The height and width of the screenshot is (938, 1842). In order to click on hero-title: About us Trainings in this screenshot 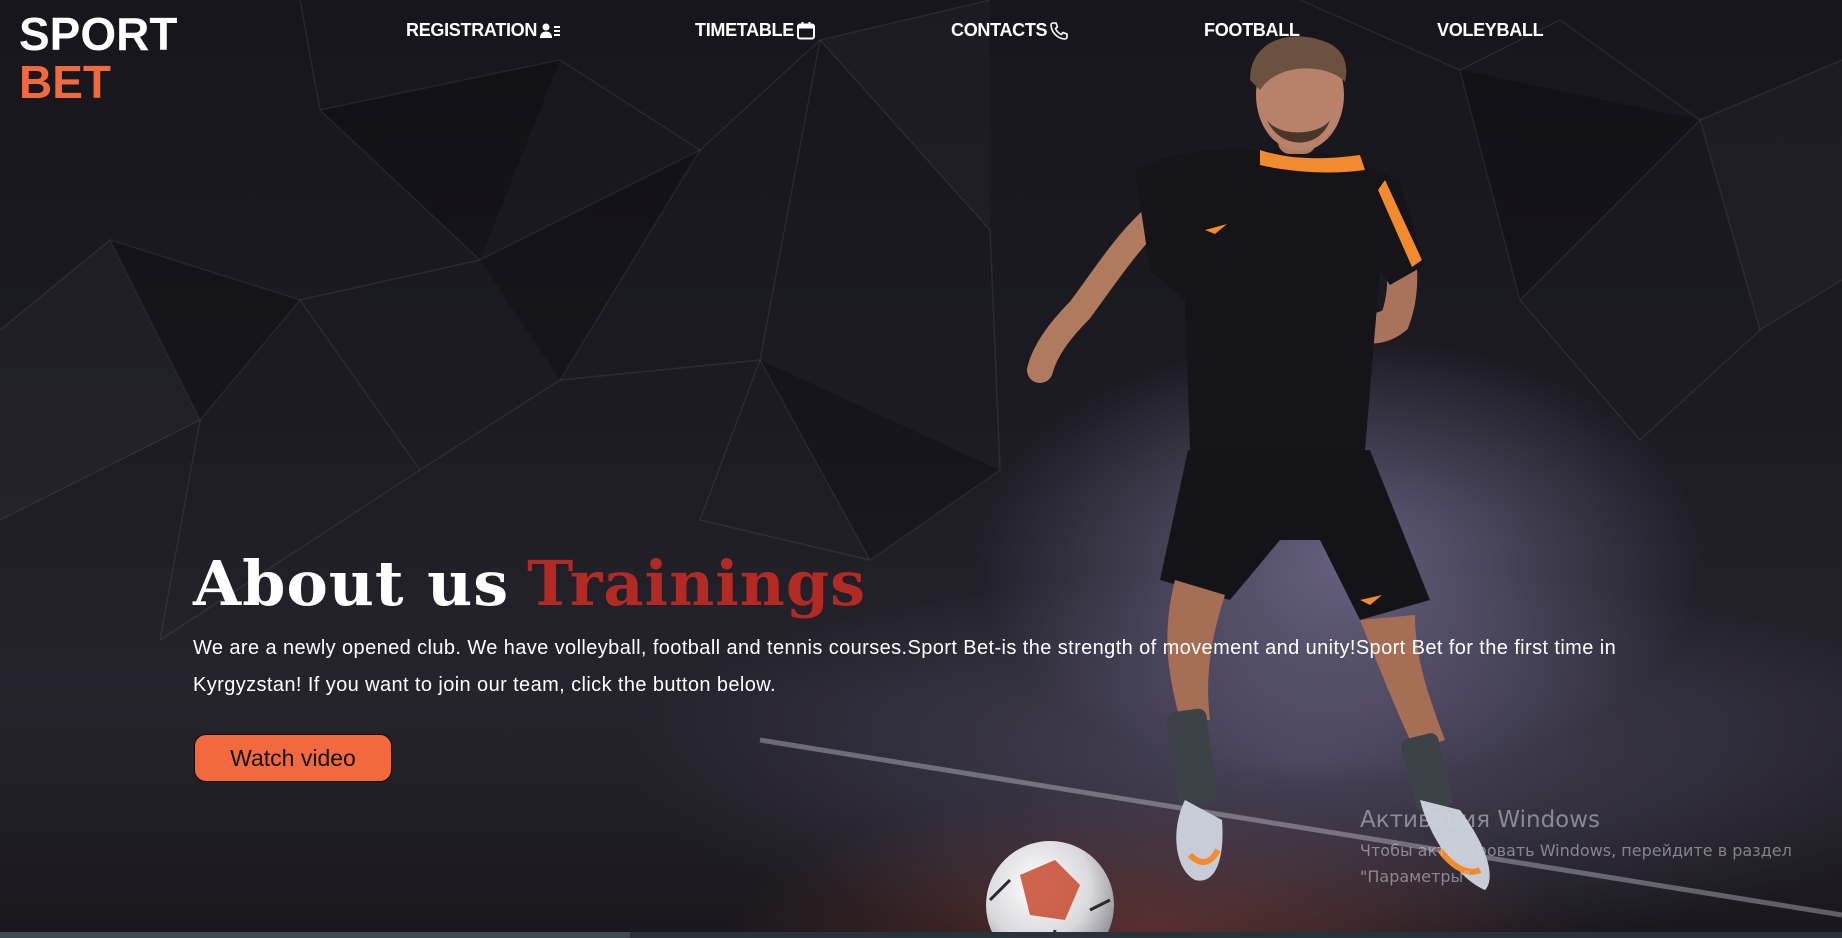, I will do `click(529, 584)`.